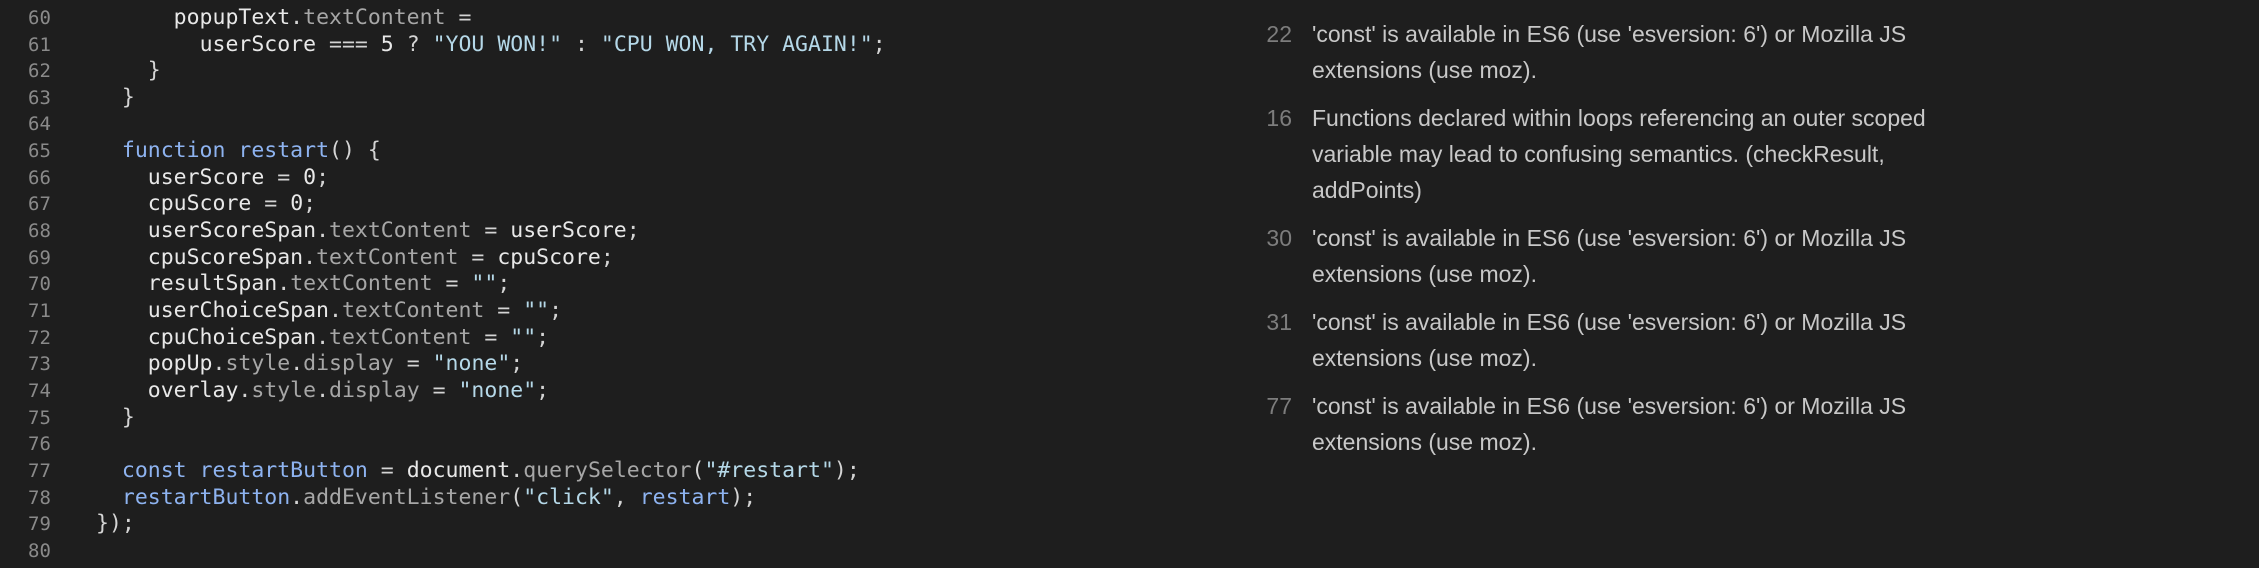  Describe the element at coordinates (1279, 34) in the screenshot. I see `issue-line-number: 22` at that location.